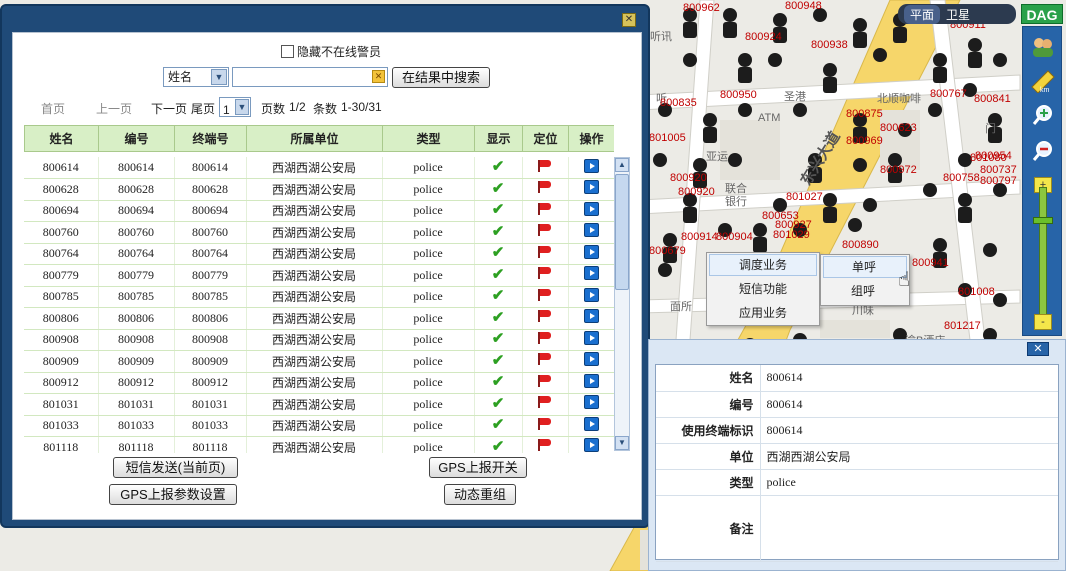 The width and height of the screenshot is (1066, 571). I want to click on map-mode-satellite-tab: 卫星, so click(958, 14).